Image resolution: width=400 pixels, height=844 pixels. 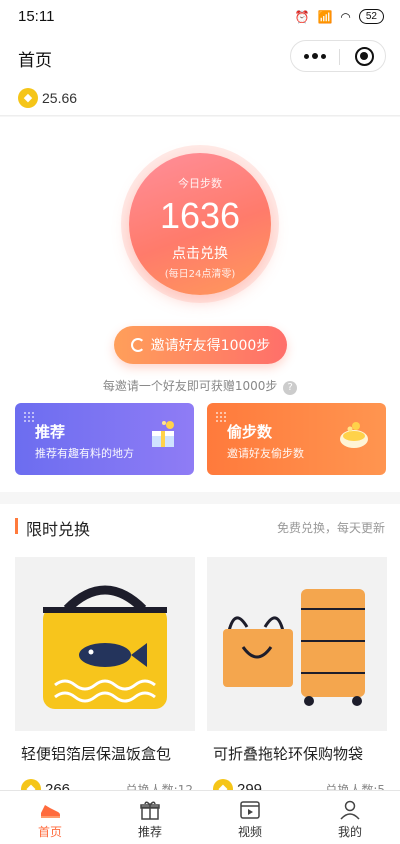 What do you see at coordinates (150, 810) in the screenshot?
I see `gift-icon` at bounding box center [150, 810].